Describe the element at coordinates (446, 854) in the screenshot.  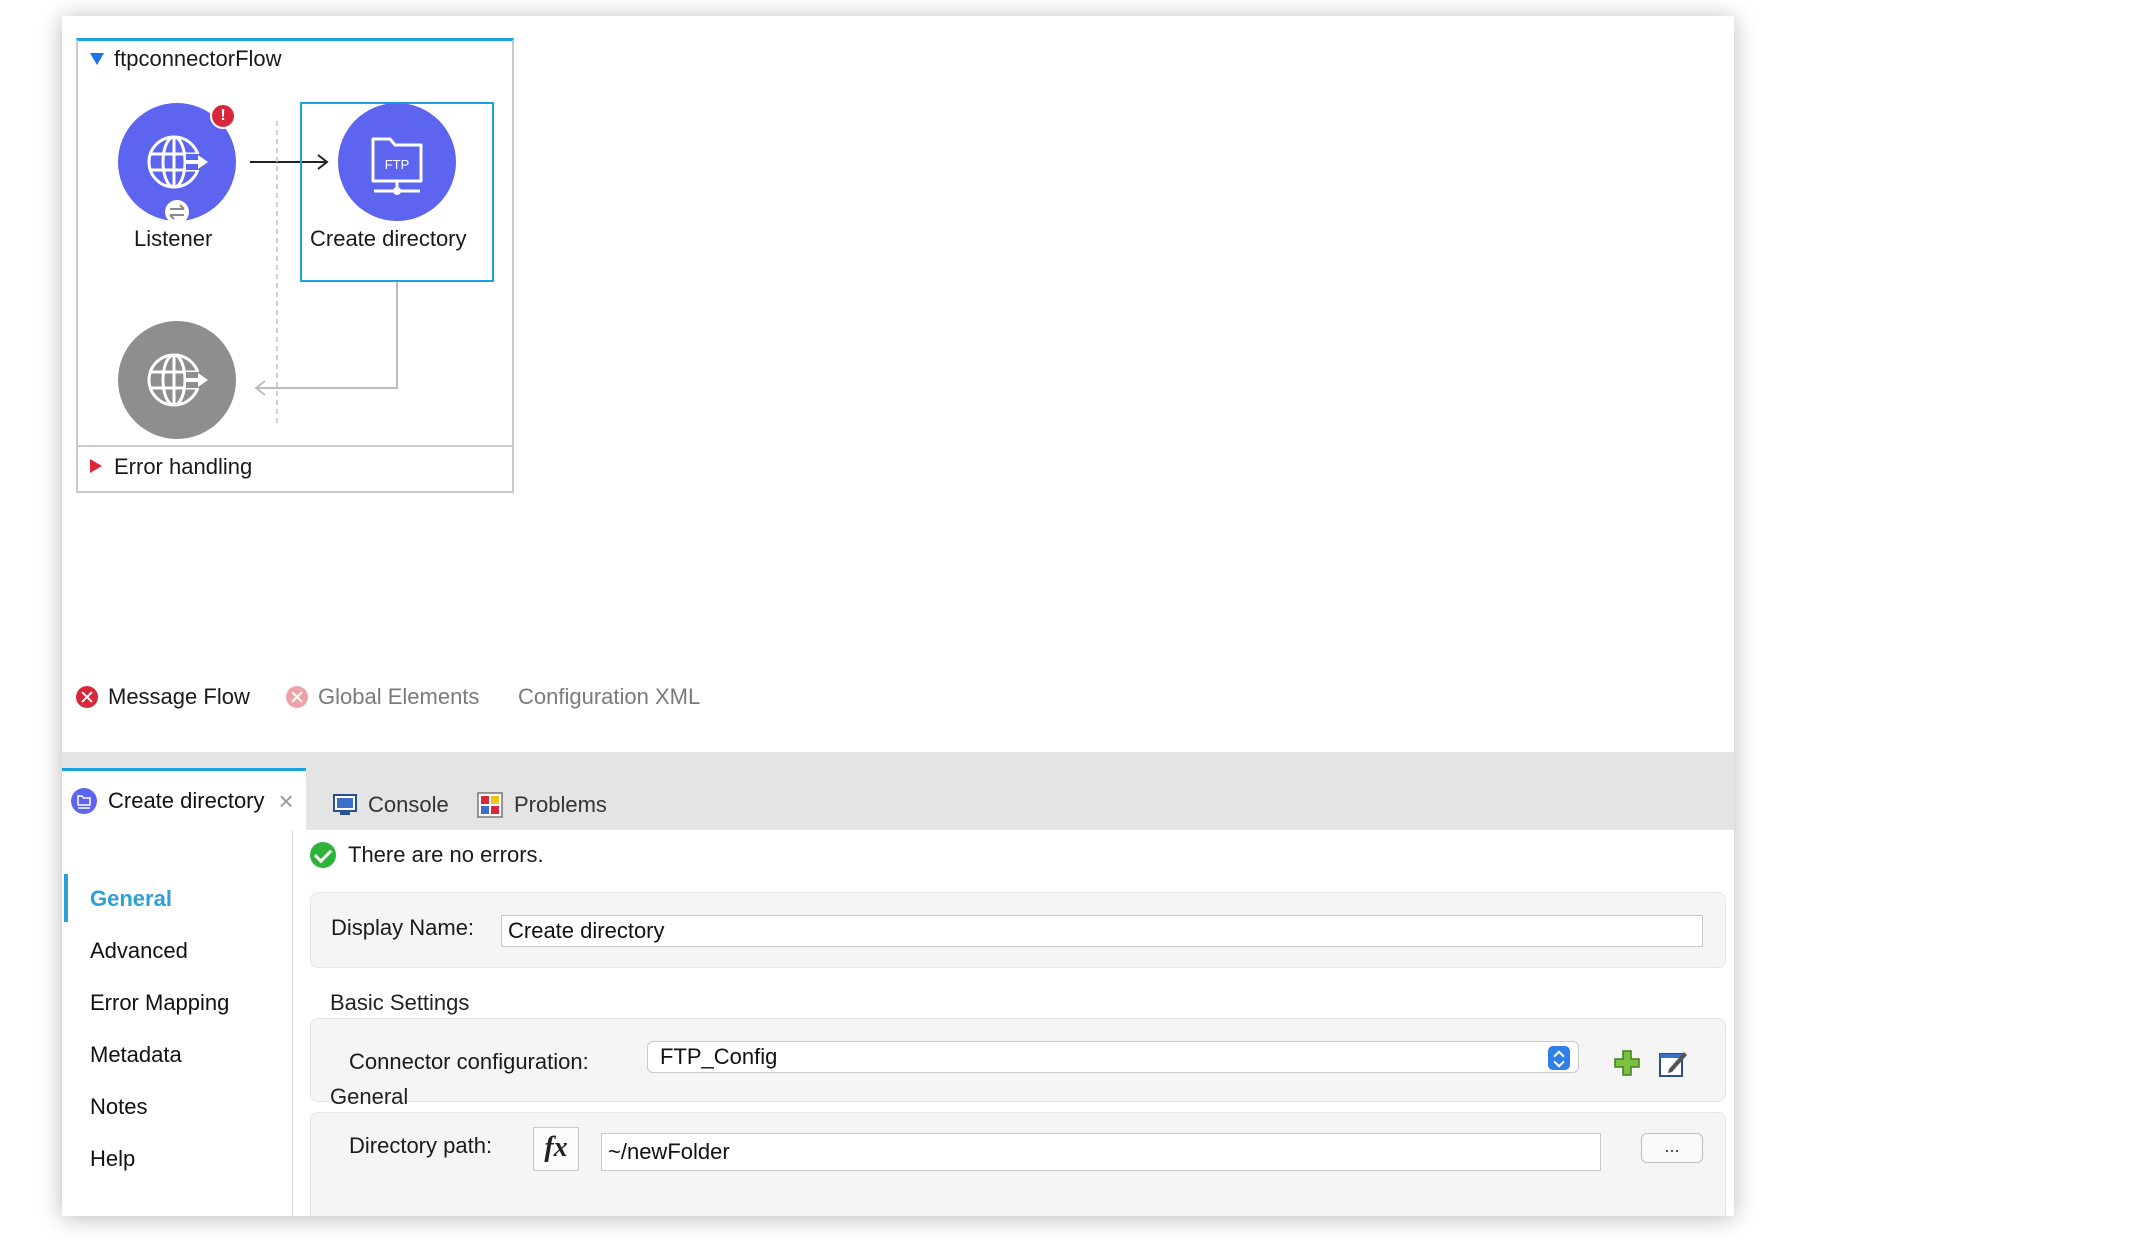
I see `status-text: There are no errors.` at that location.